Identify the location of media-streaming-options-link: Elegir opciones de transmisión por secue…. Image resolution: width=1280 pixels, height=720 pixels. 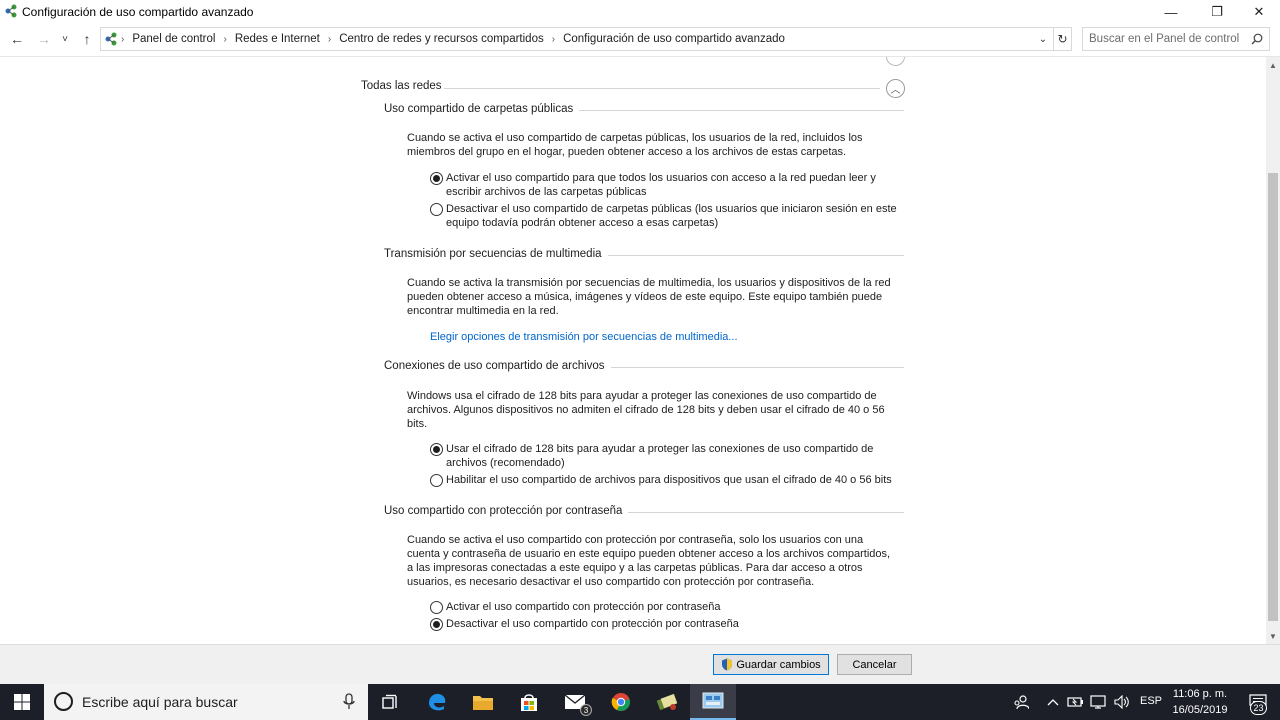
(584, 337).